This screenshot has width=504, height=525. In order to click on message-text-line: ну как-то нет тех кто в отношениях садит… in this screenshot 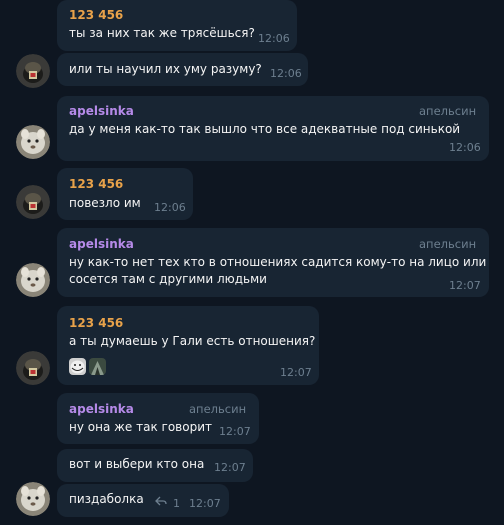, I will do `click(278, 262)`.